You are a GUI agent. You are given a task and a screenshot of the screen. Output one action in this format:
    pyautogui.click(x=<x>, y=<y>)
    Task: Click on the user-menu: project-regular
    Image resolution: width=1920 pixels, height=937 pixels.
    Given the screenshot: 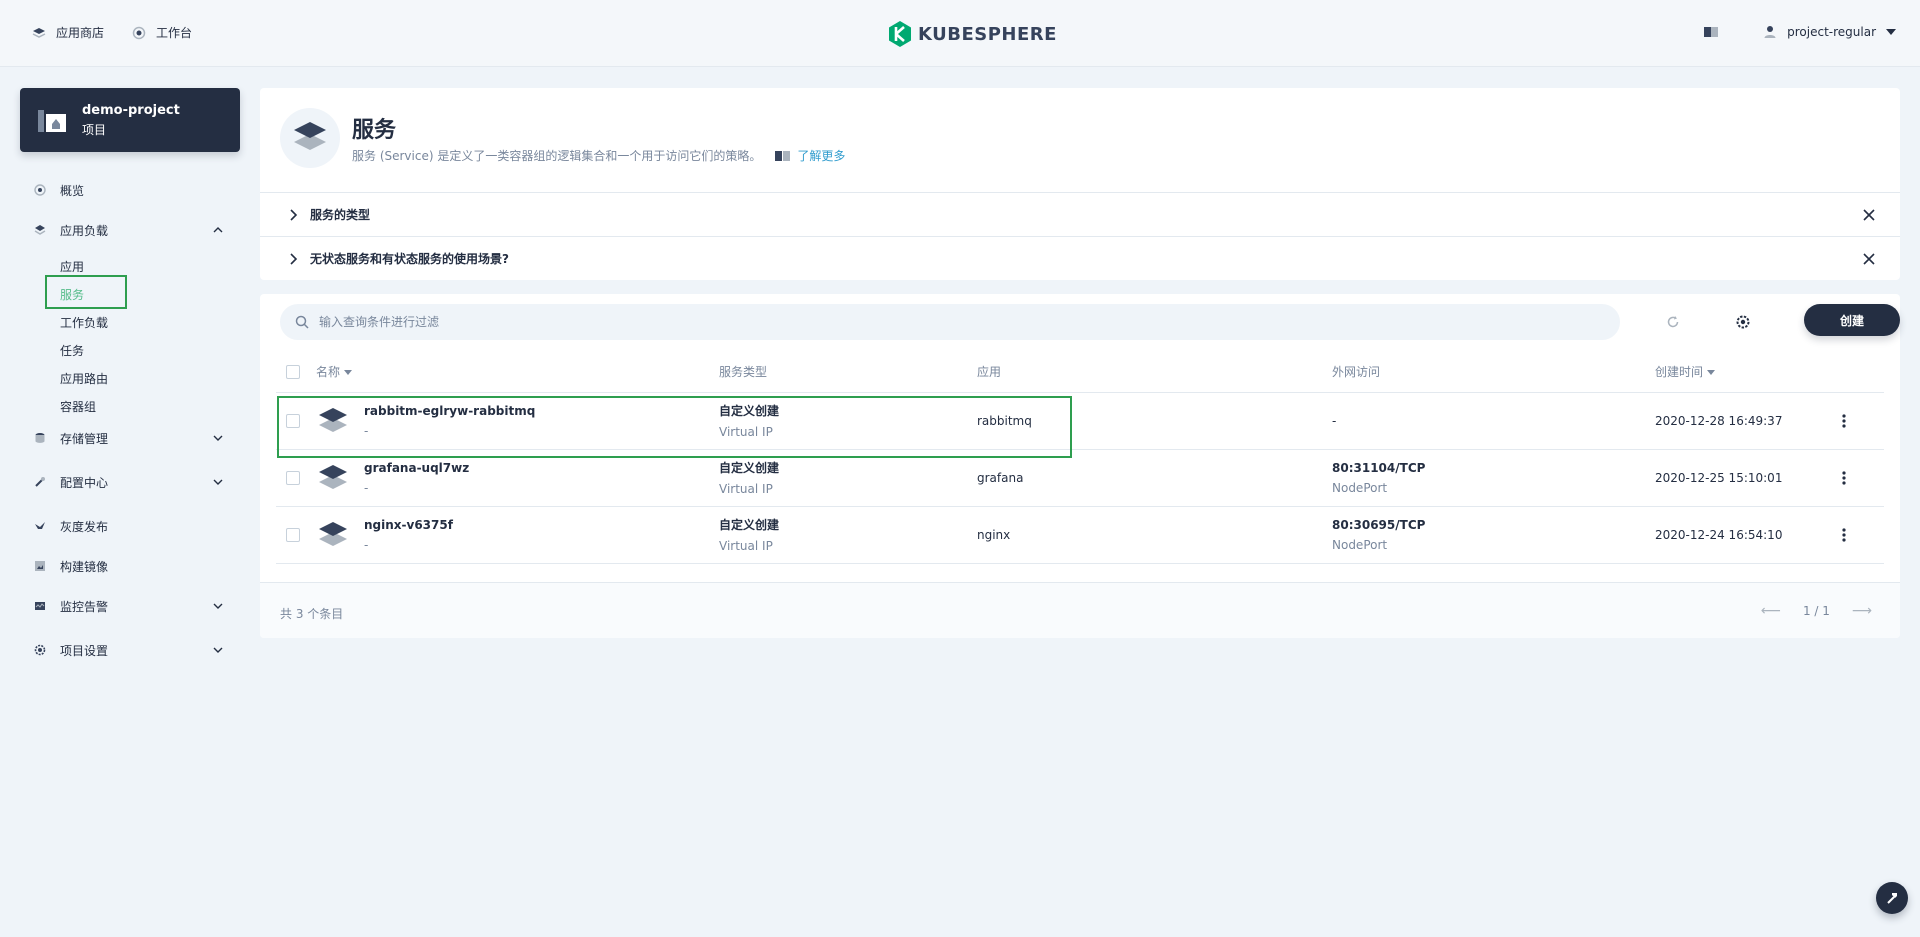 What is the action you would take?
    pyautogui.click(x=1829, y=32)
    